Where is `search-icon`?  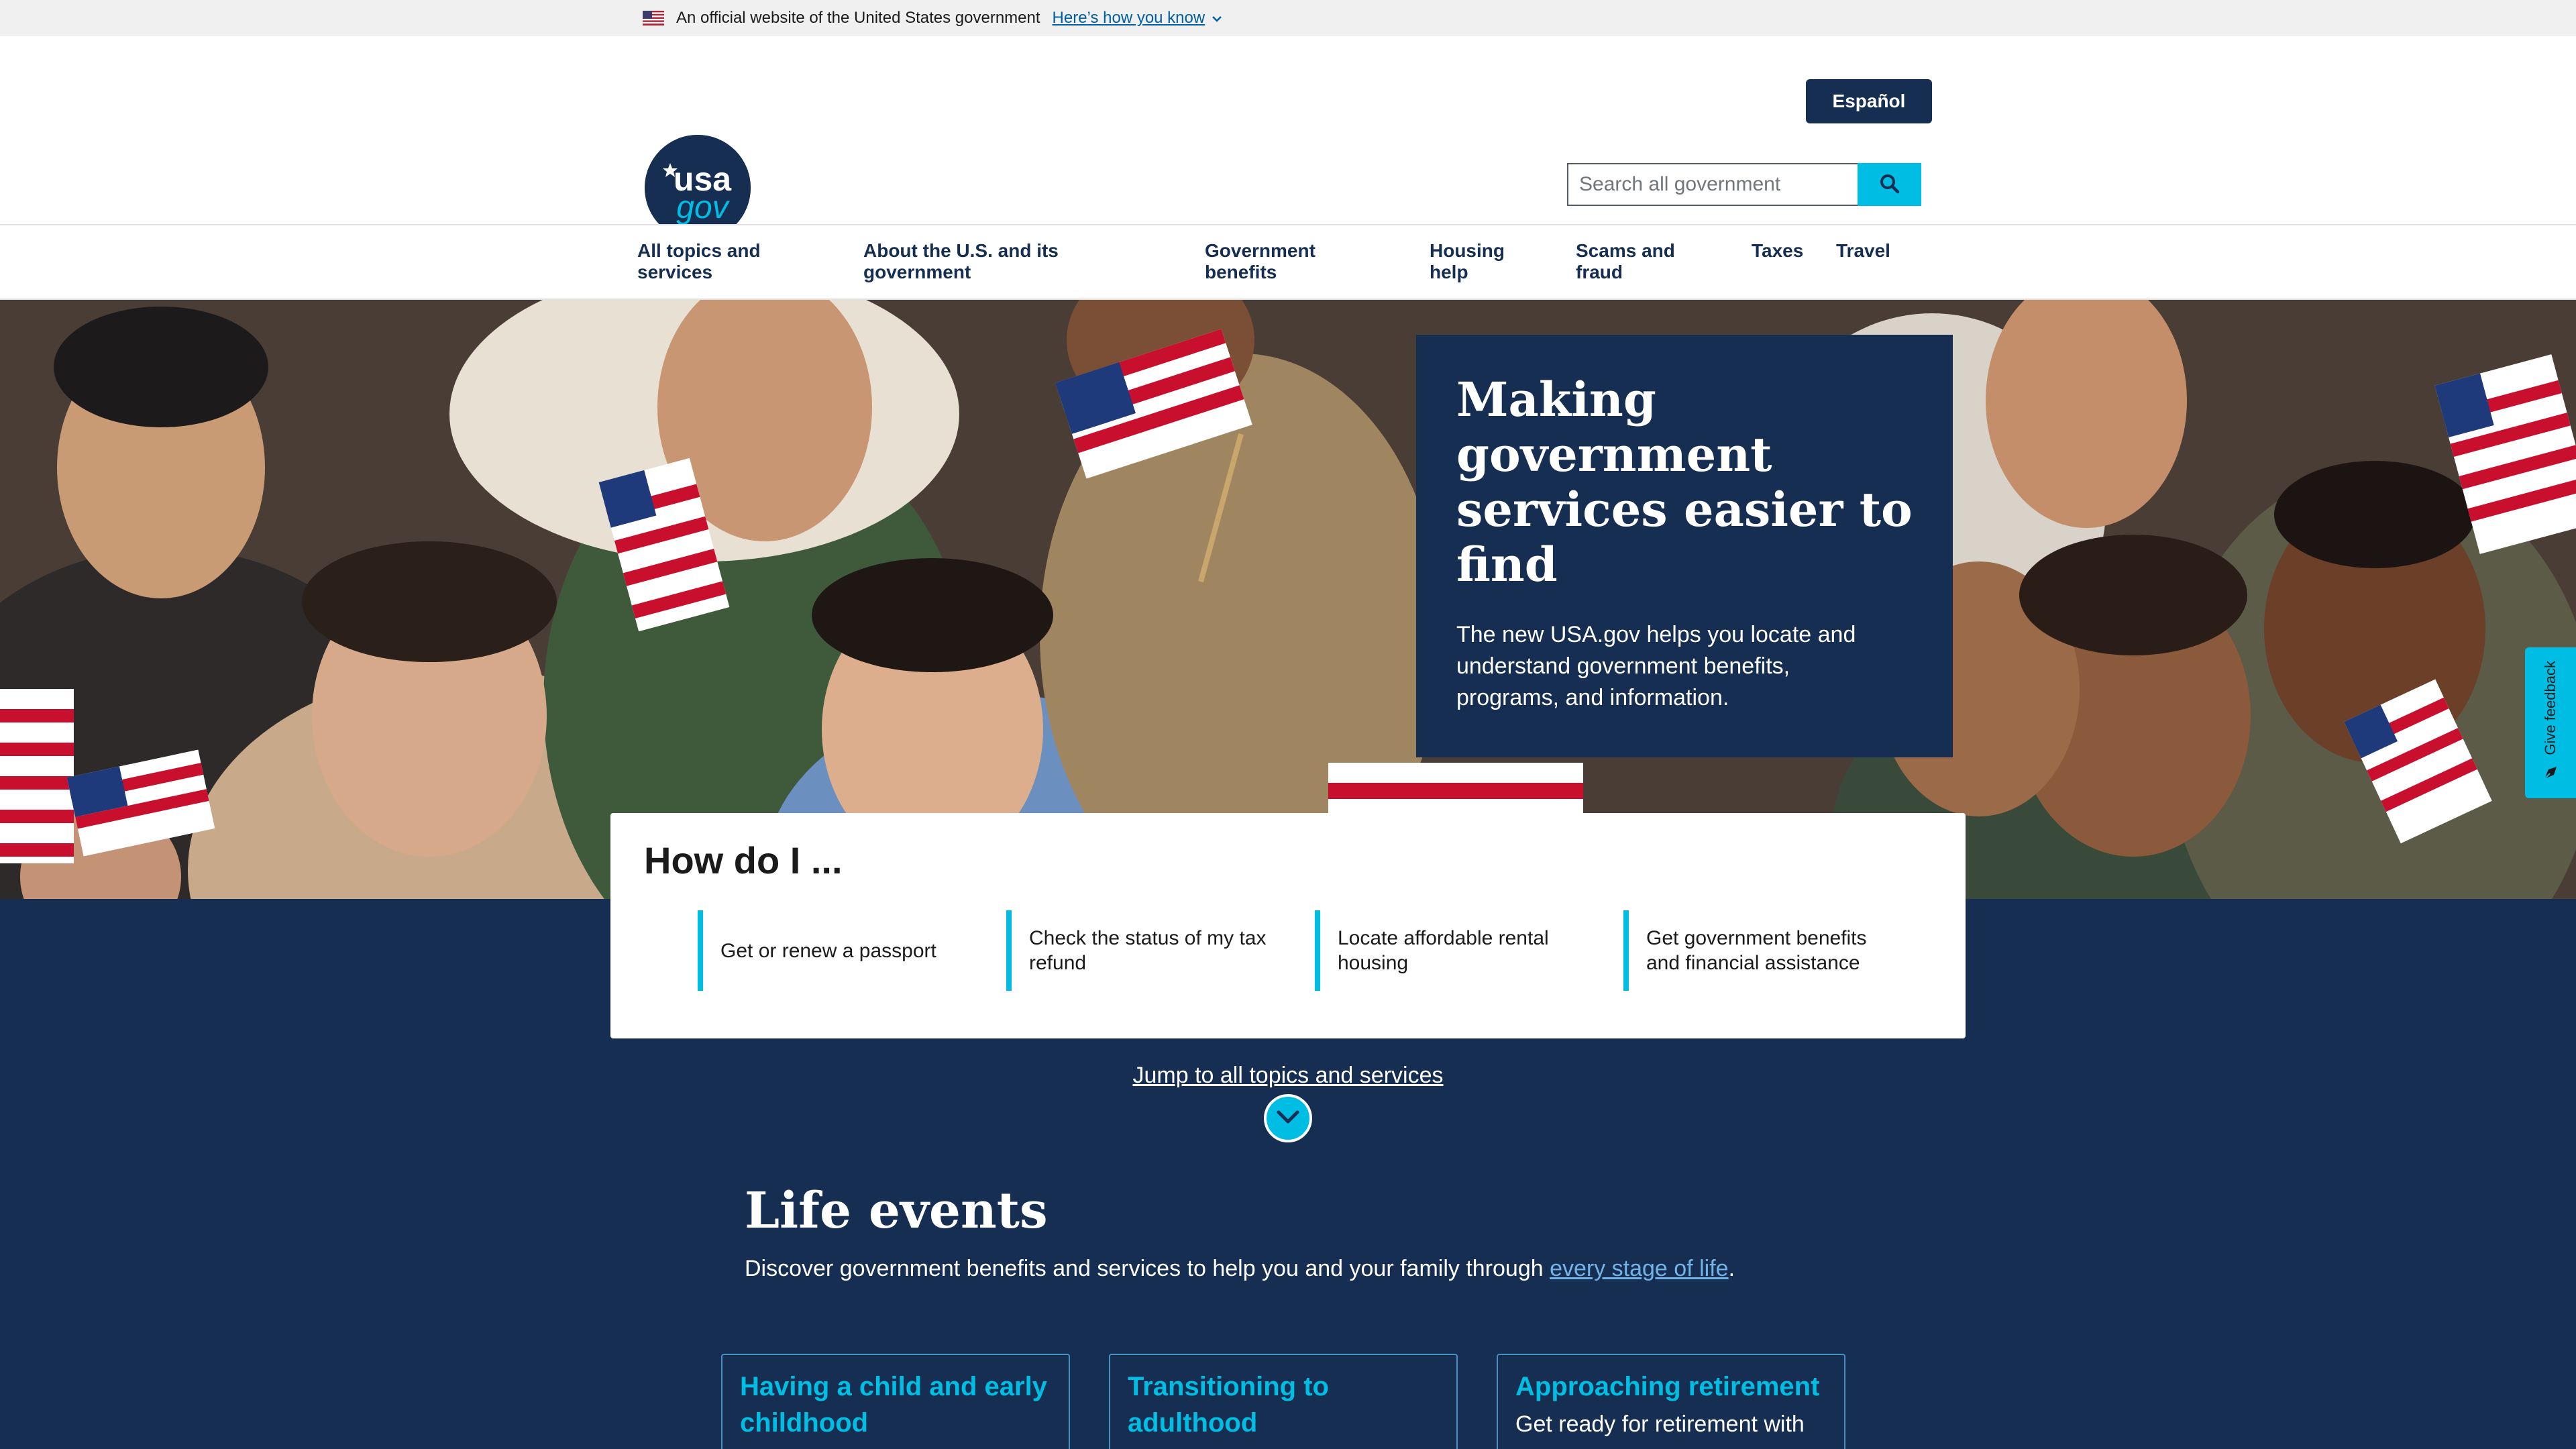
search-icon is located at coordinates (1889, 185).